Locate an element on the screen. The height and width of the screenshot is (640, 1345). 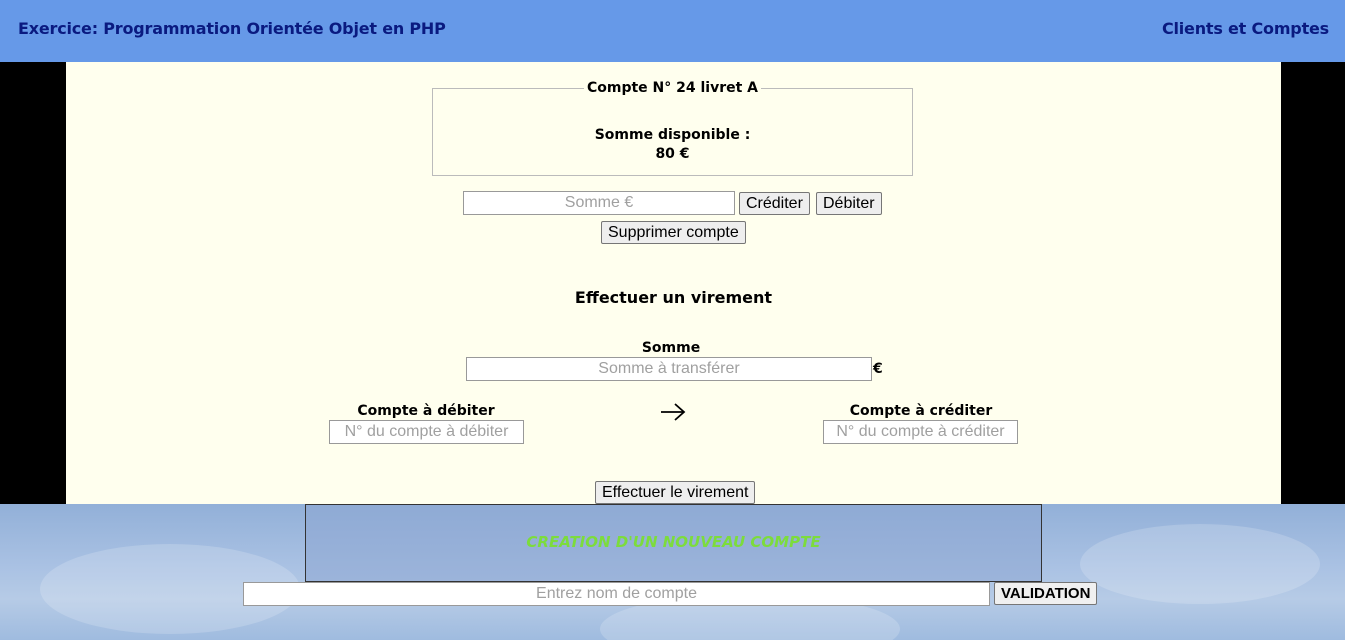
account-name-input is located at coordinates (616, 594).